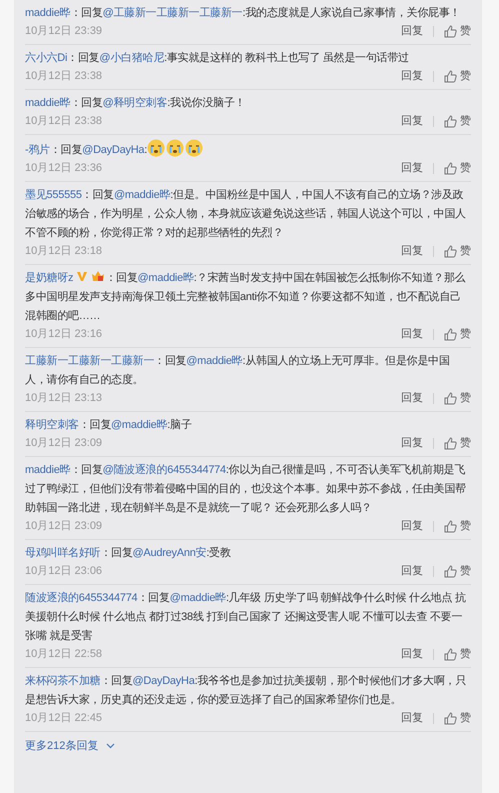 The height and width of the screenshot is (793, 499). I want to click on comment-time: 10月12日 23:06, so click(63, 571).